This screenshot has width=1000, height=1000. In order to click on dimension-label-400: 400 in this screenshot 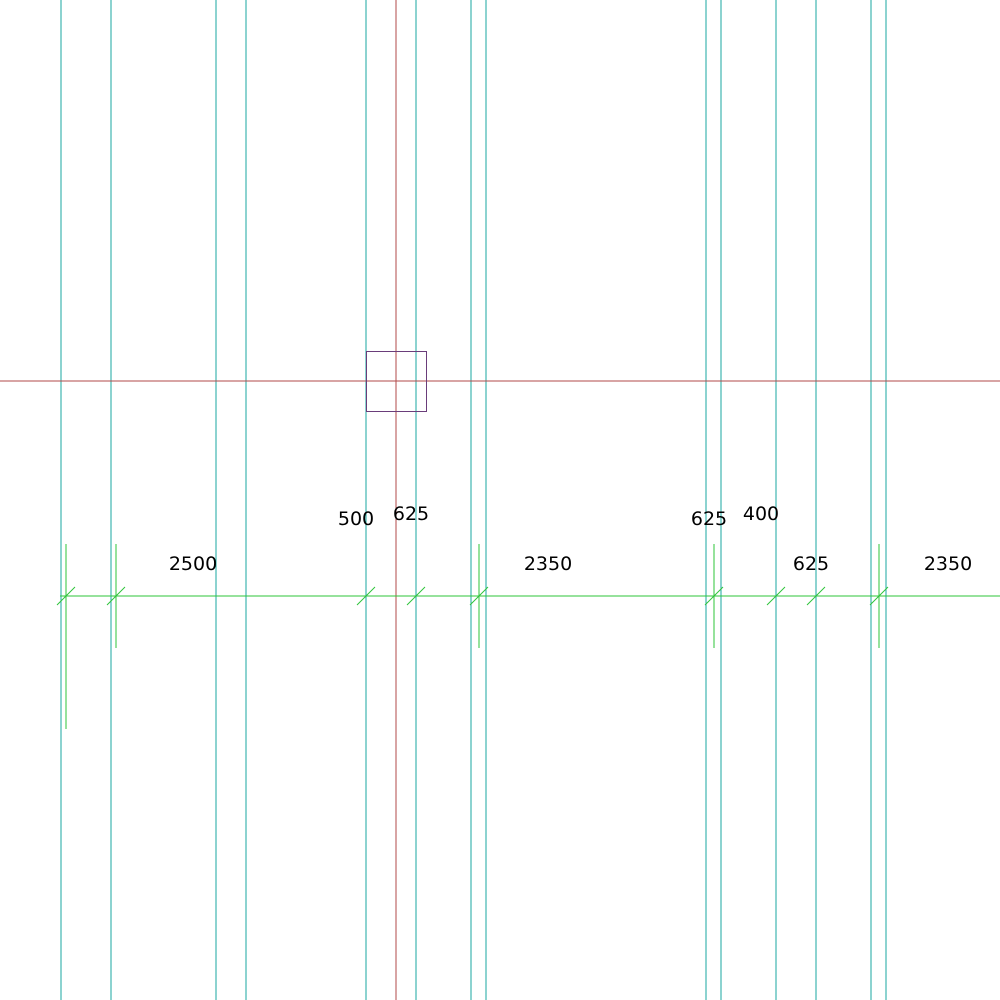, I will do `click(761, 514)`.